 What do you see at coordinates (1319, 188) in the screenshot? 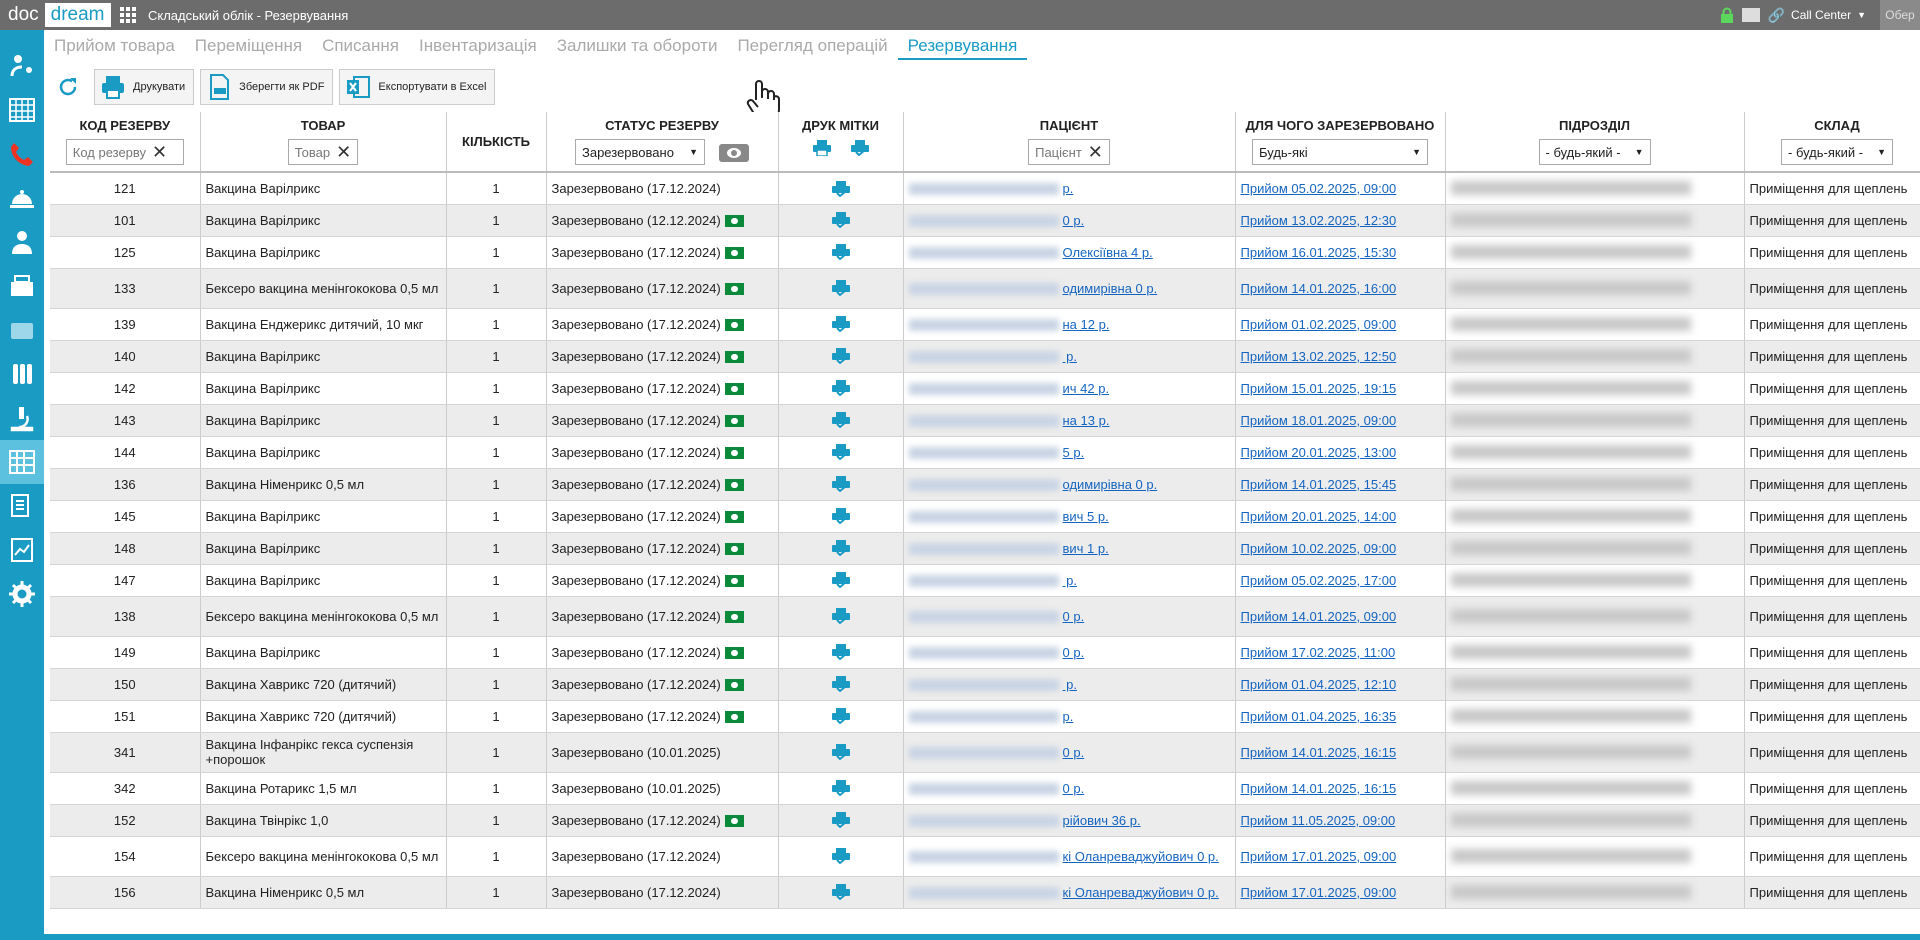
I see `appointment-link: Прийом 05.02.2025, 09:00` at bounding box center [1319, 188].